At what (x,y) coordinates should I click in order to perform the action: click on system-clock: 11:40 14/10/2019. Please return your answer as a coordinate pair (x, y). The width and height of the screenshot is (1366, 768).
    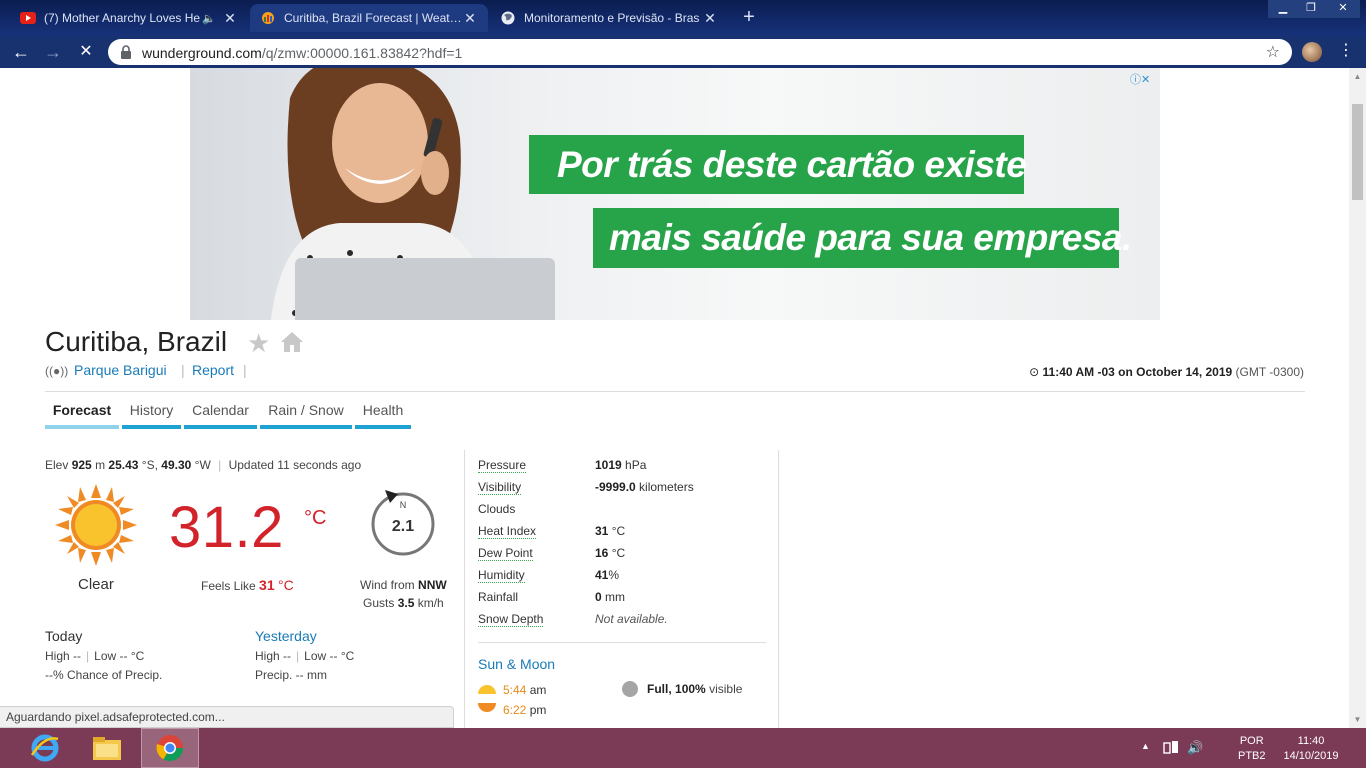
    Looking at the image, I should click on (1311, 749).